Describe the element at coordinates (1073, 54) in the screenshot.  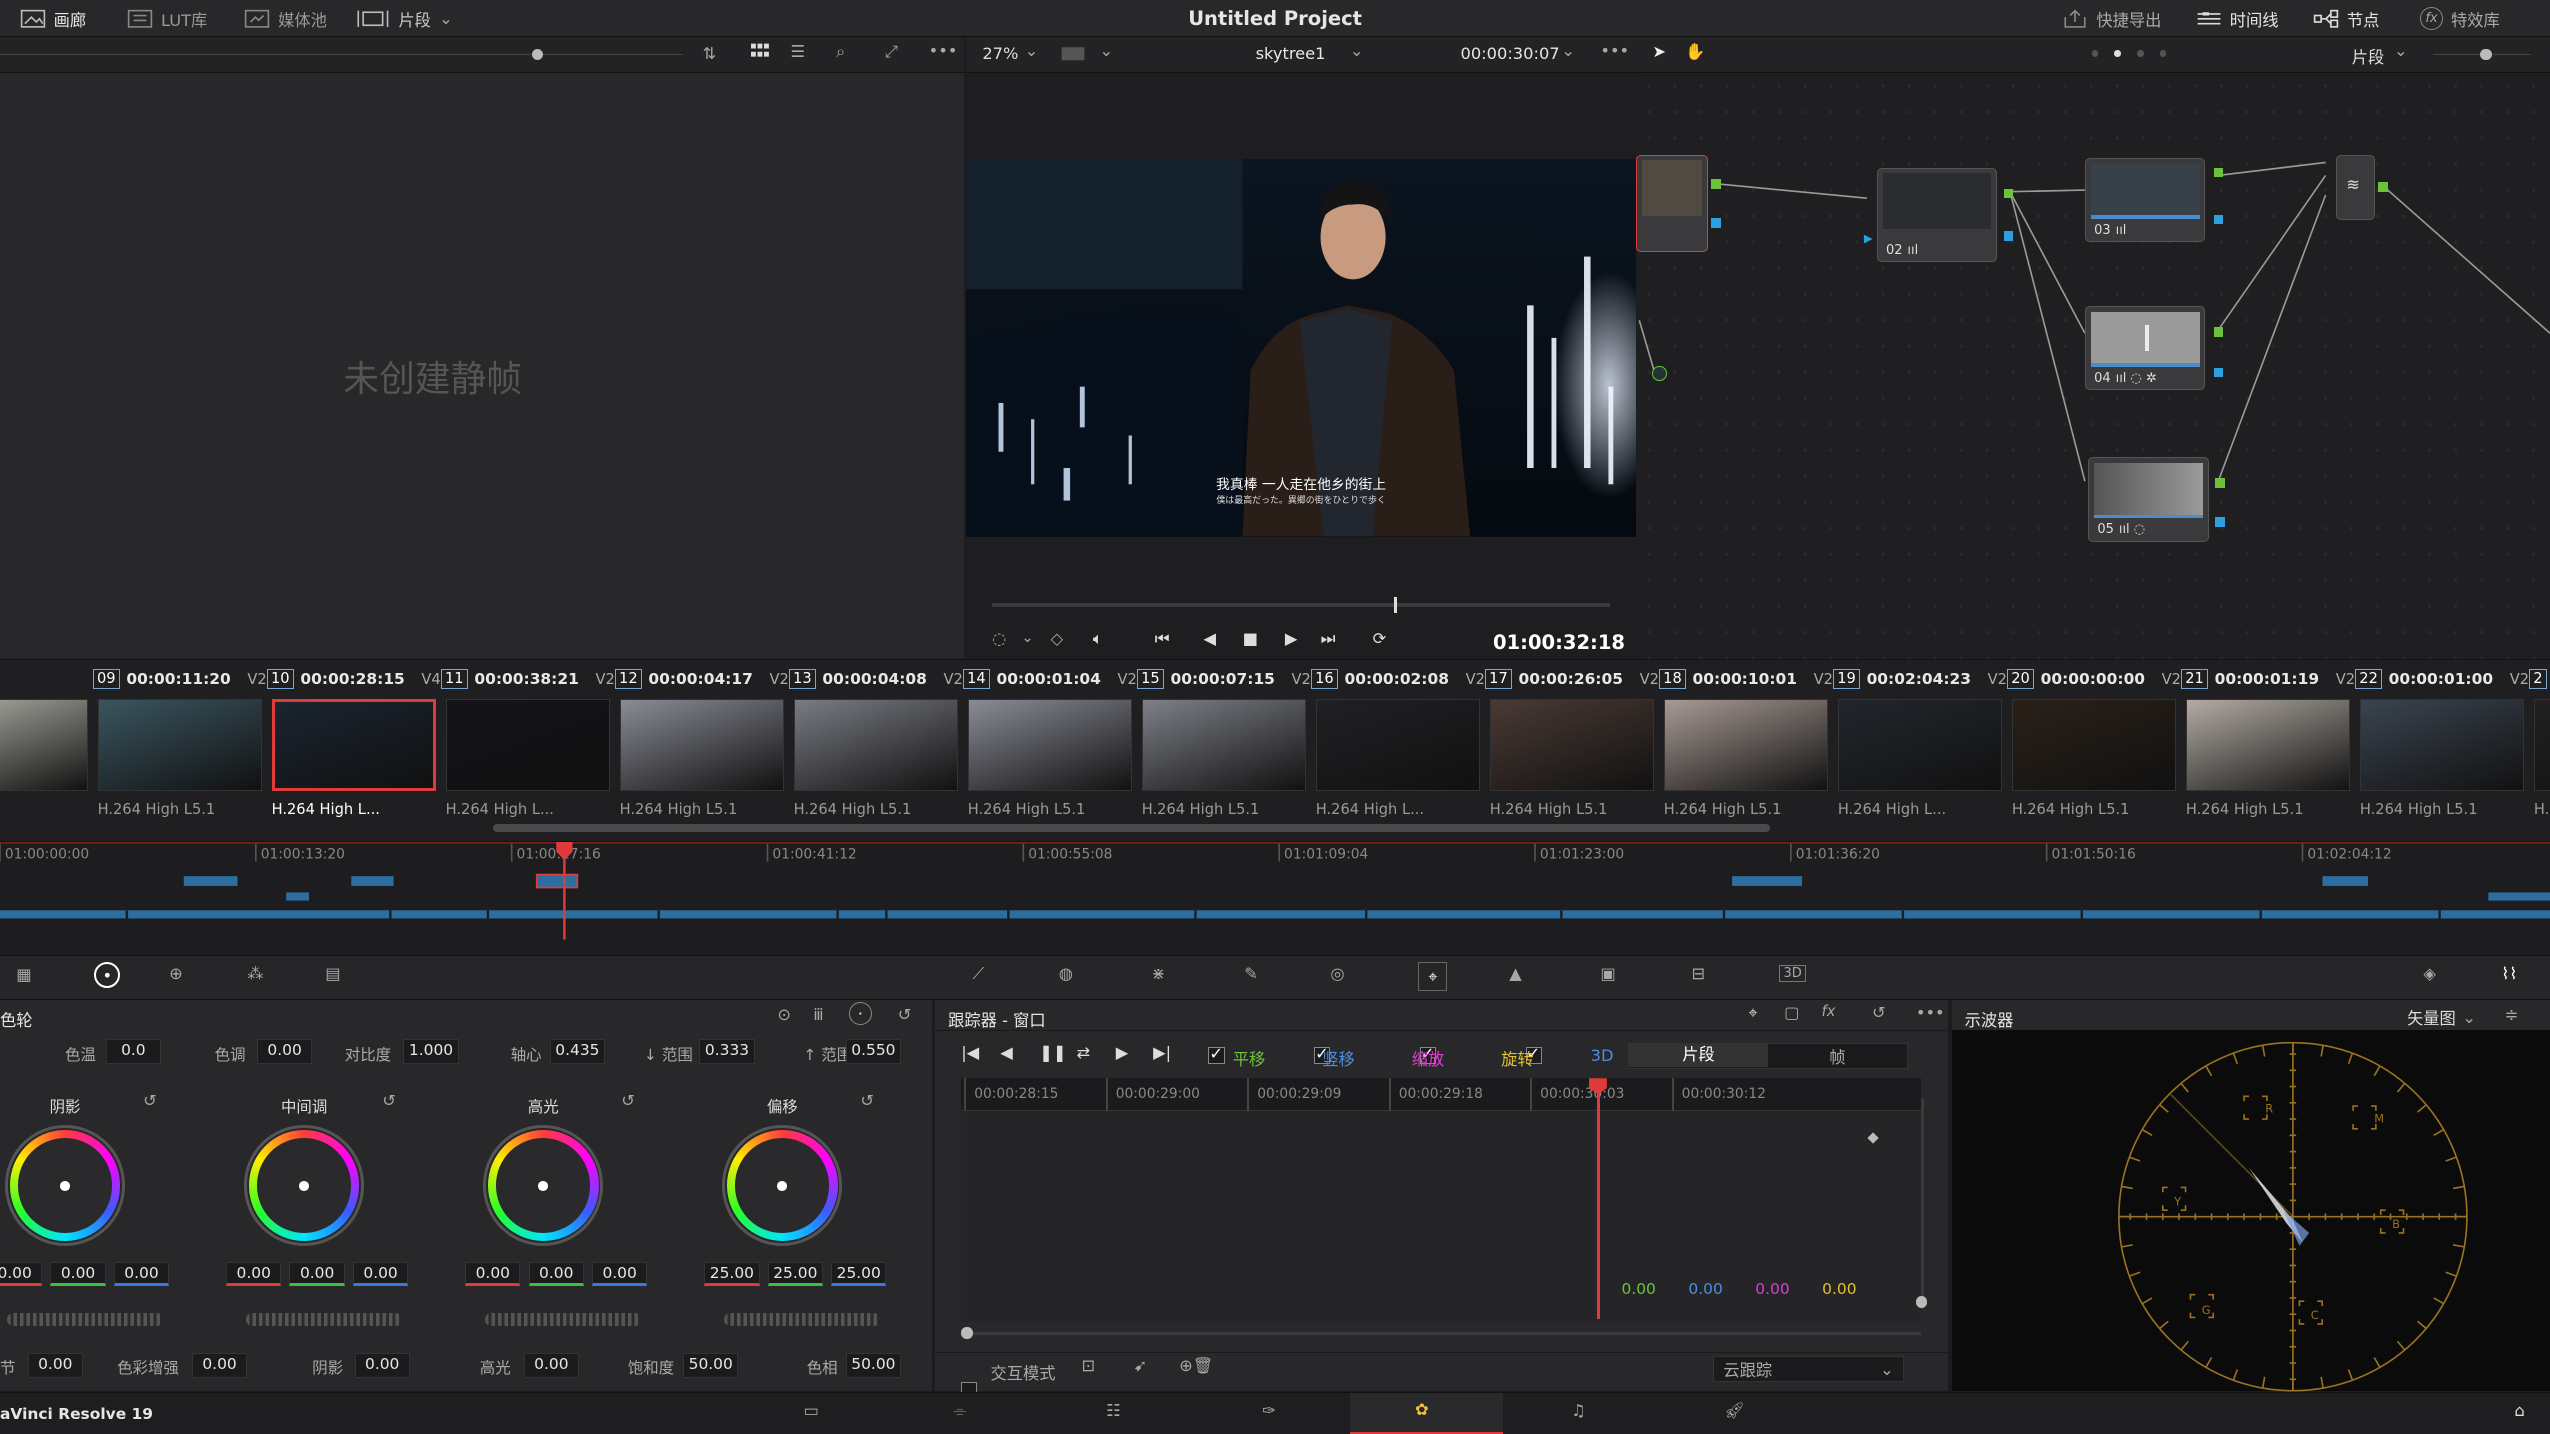
I see `viewer-mode-icon` at that location.